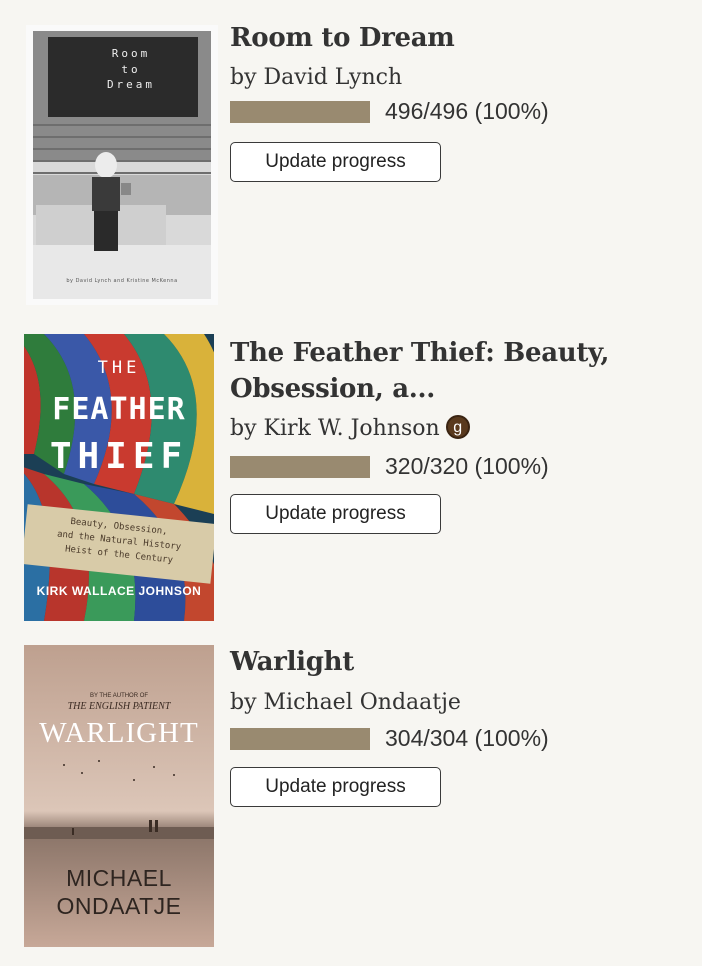 The width and height of the screenshot is (702, 966). What do you see at coordinates (467, 466) in the screenshot?
I see `progress-text: 320/320 (100%)` at bounding box center [467, 466].